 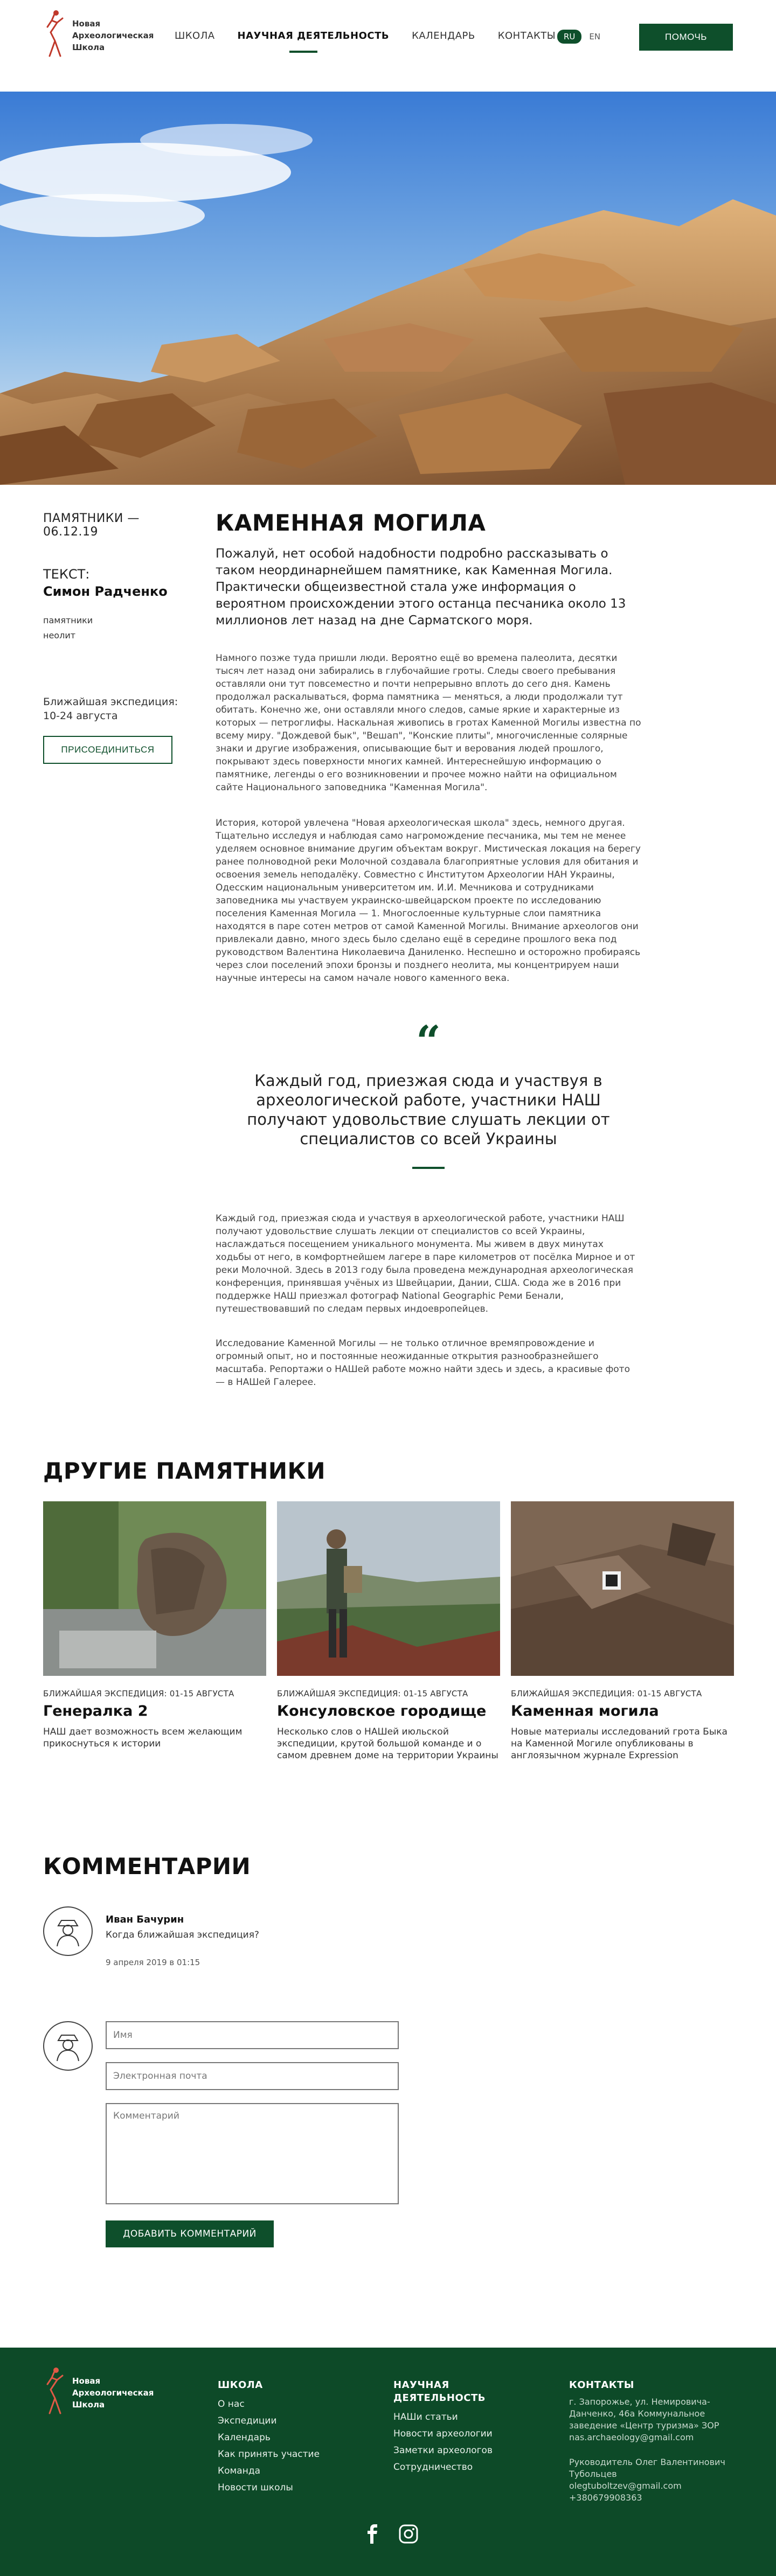 What do you see at coordinates (443, 35) in the screenshot?
I see `nav-calendar: КАЛЕНДАРЬ` at bounding box center [443, 35].